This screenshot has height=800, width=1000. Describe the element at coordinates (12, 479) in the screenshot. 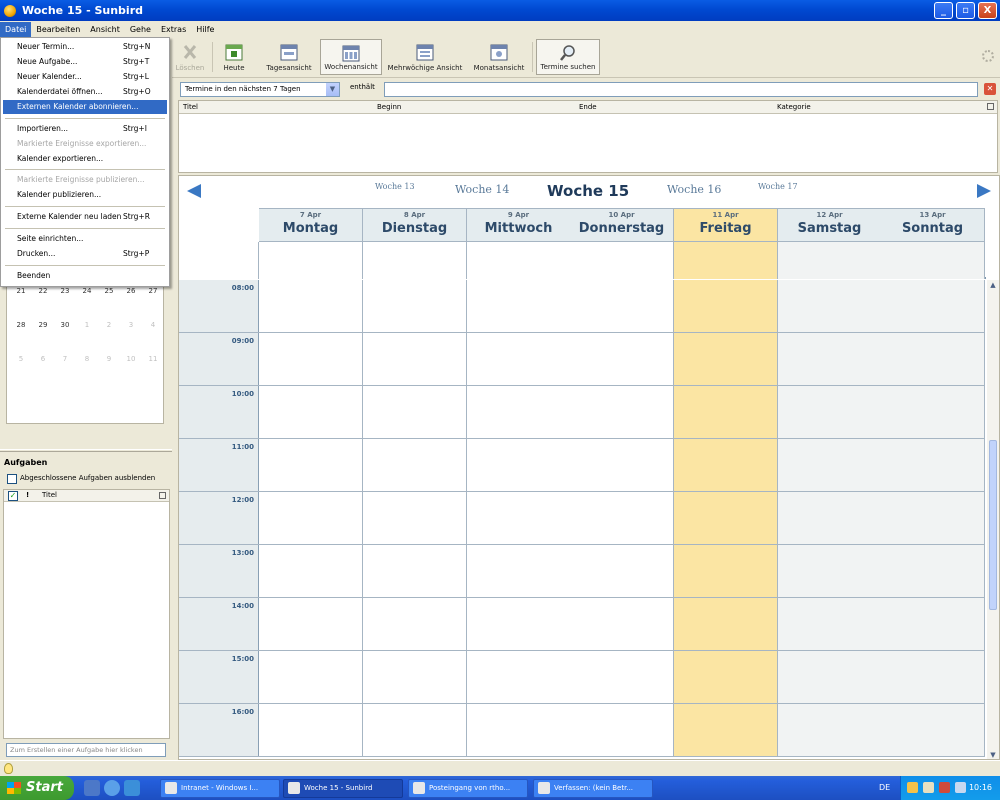

I see `hide-completed-checkbox` at that location.